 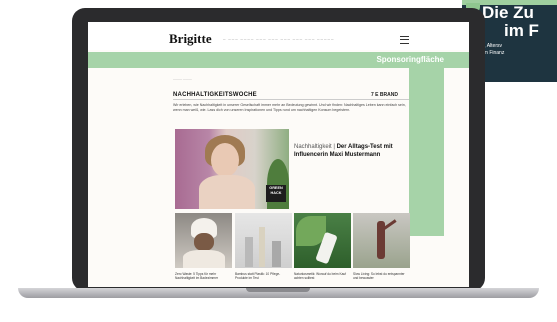 I want to click on hero-torso-shape, so click(x=227, y=192).